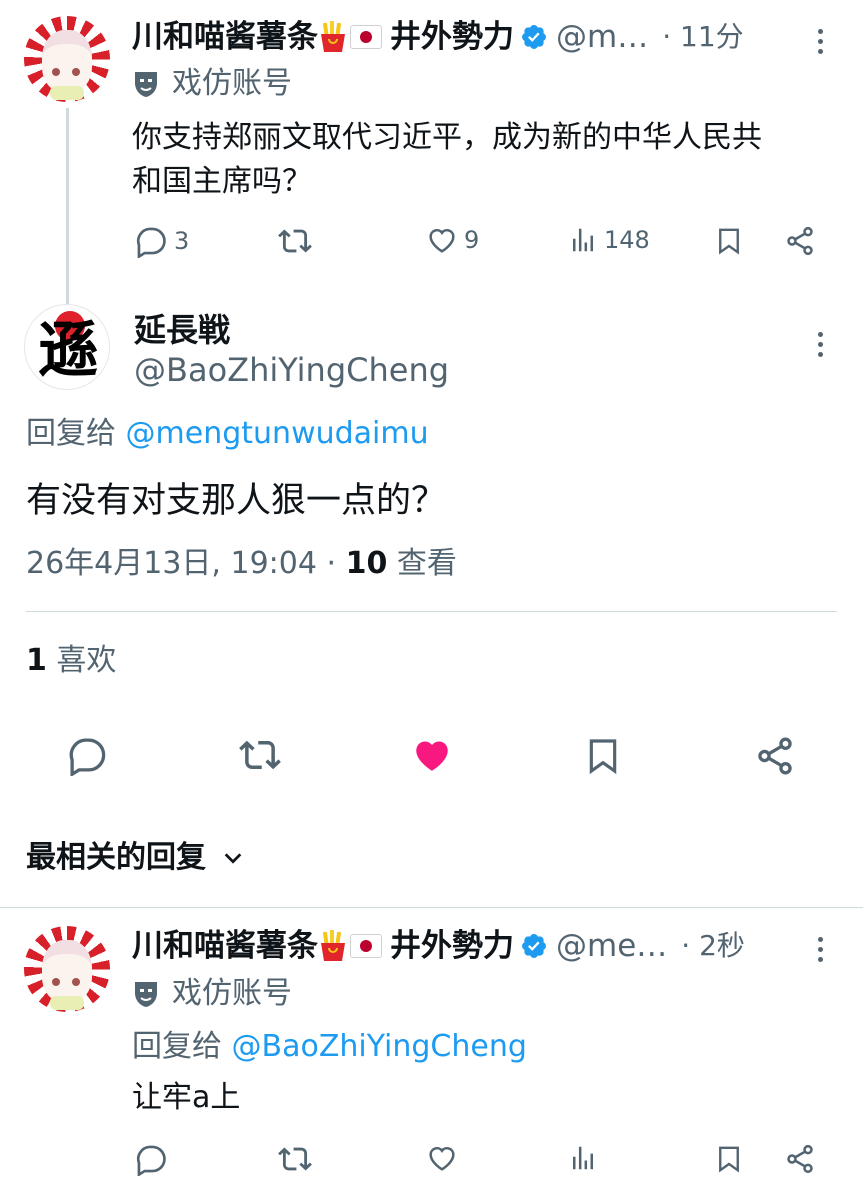 This screenshot has height=1200, width=863. I want to click on likes-summary: 1 喜欢, so click(71, 661).